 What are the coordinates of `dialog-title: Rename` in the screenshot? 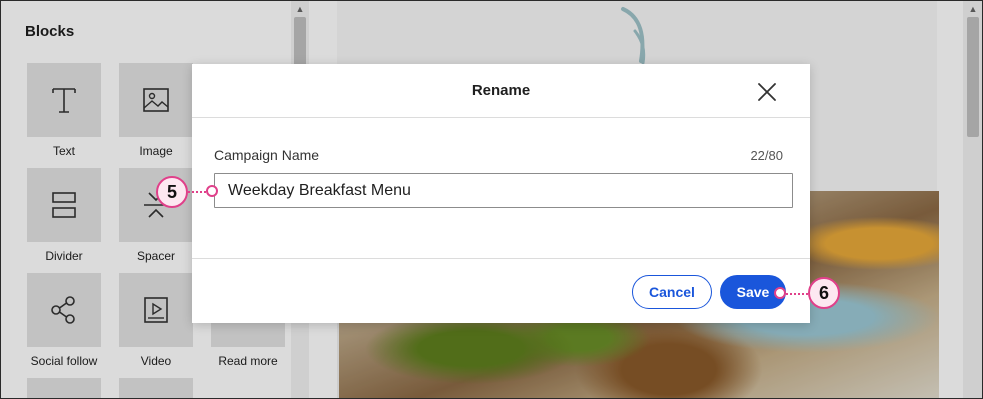 It's located at (501, 90).